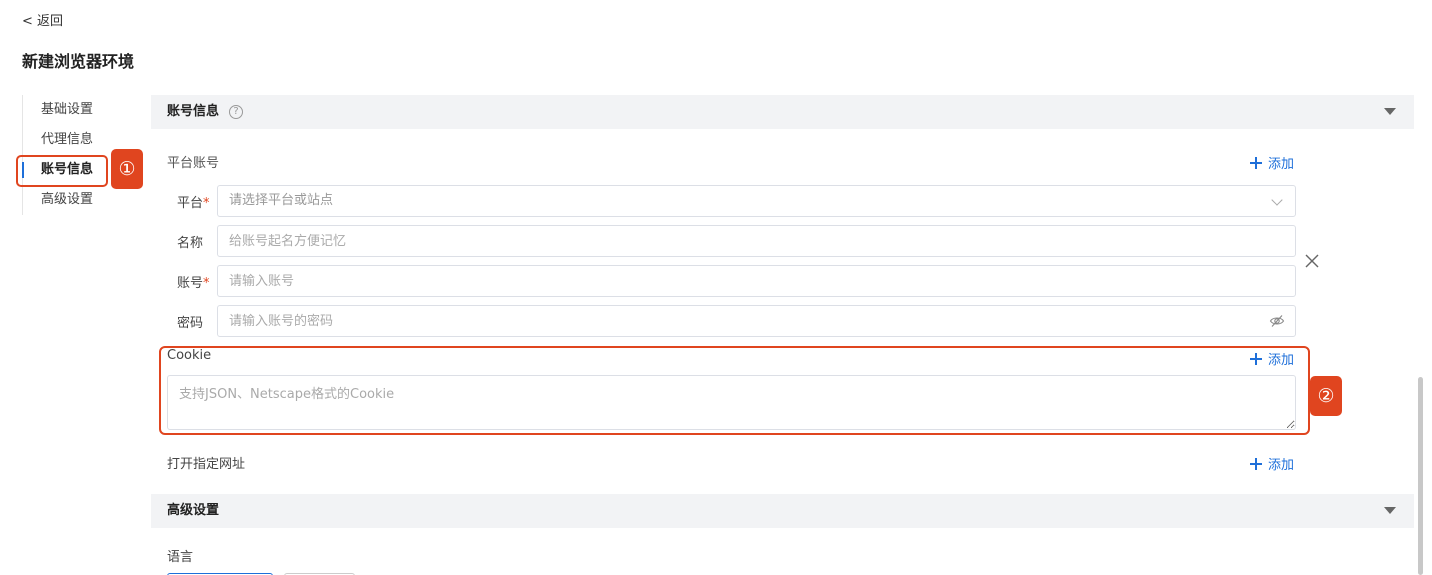 This screenshot has height=575, width=1432. I want to click on platform-account-label: 平台账号, so click(193, 163).